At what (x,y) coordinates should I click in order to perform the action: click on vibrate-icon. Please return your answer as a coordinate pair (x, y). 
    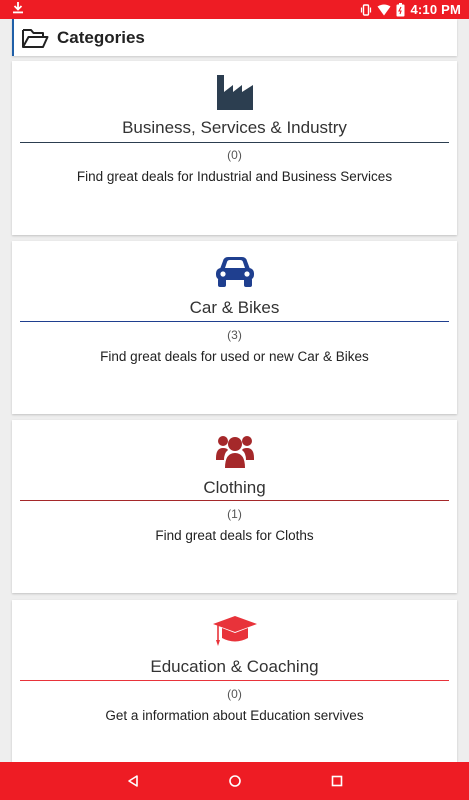
    Looking at the image, I should click on (366, 9).